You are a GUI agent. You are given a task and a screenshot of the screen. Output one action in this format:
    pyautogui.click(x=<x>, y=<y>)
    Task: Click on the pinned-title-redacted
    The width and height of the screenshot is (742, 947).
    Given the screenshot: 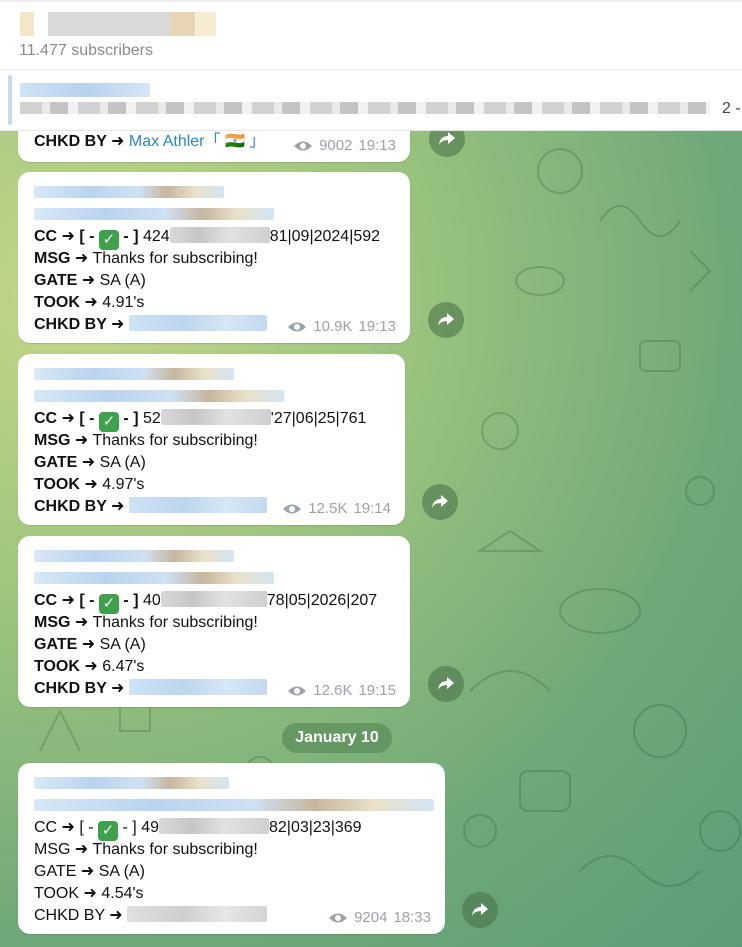 What is the action you would take?
    pyautogui.click(x=85, y=90)
    